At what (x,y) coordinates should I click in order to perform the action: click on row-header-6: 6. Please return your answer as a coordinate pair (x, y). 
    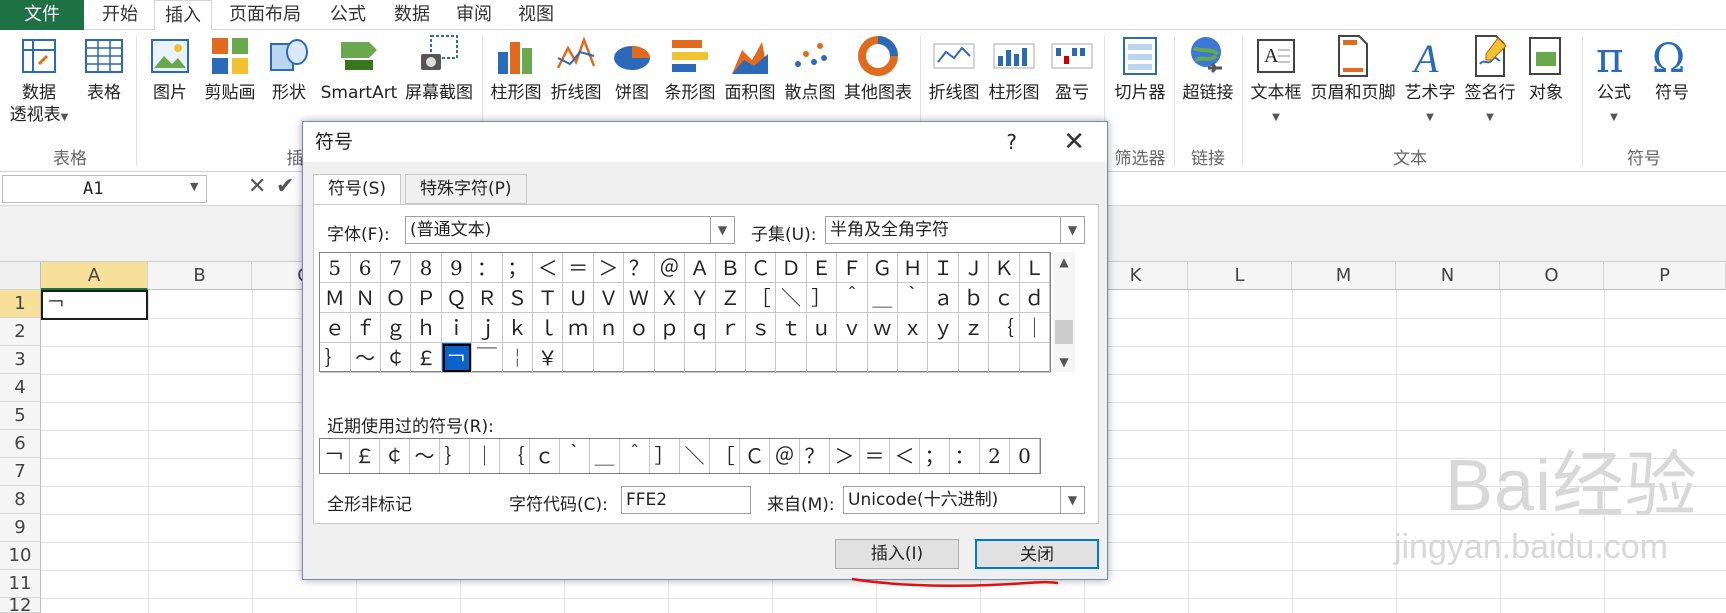
    Looking at the image, I should click on (20, 444).